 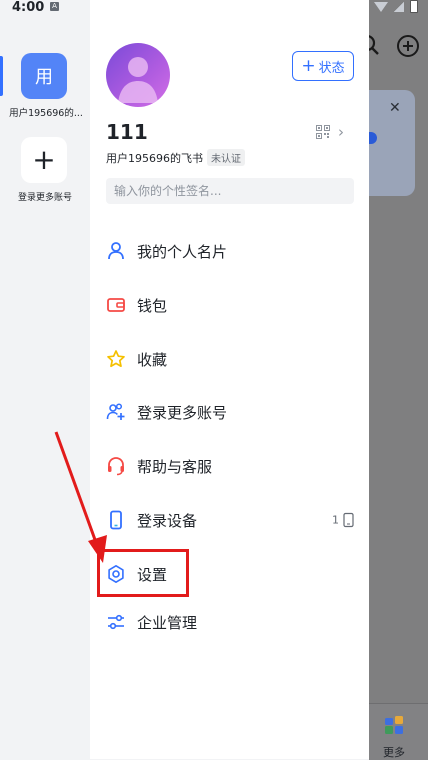 I want to click on phone-icon, so click(x=116, y=520).